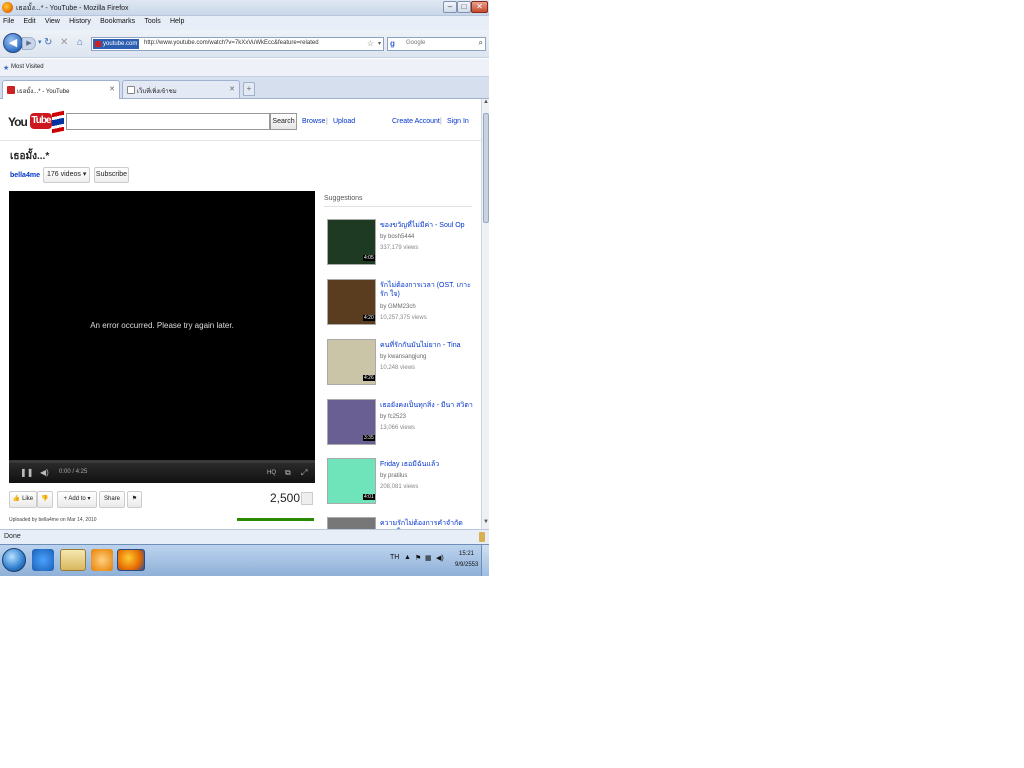  What do you see at coordinates (152, 21) in the screenshot?
I see `menu-tools: Tools` at bounding box center [152, 21].